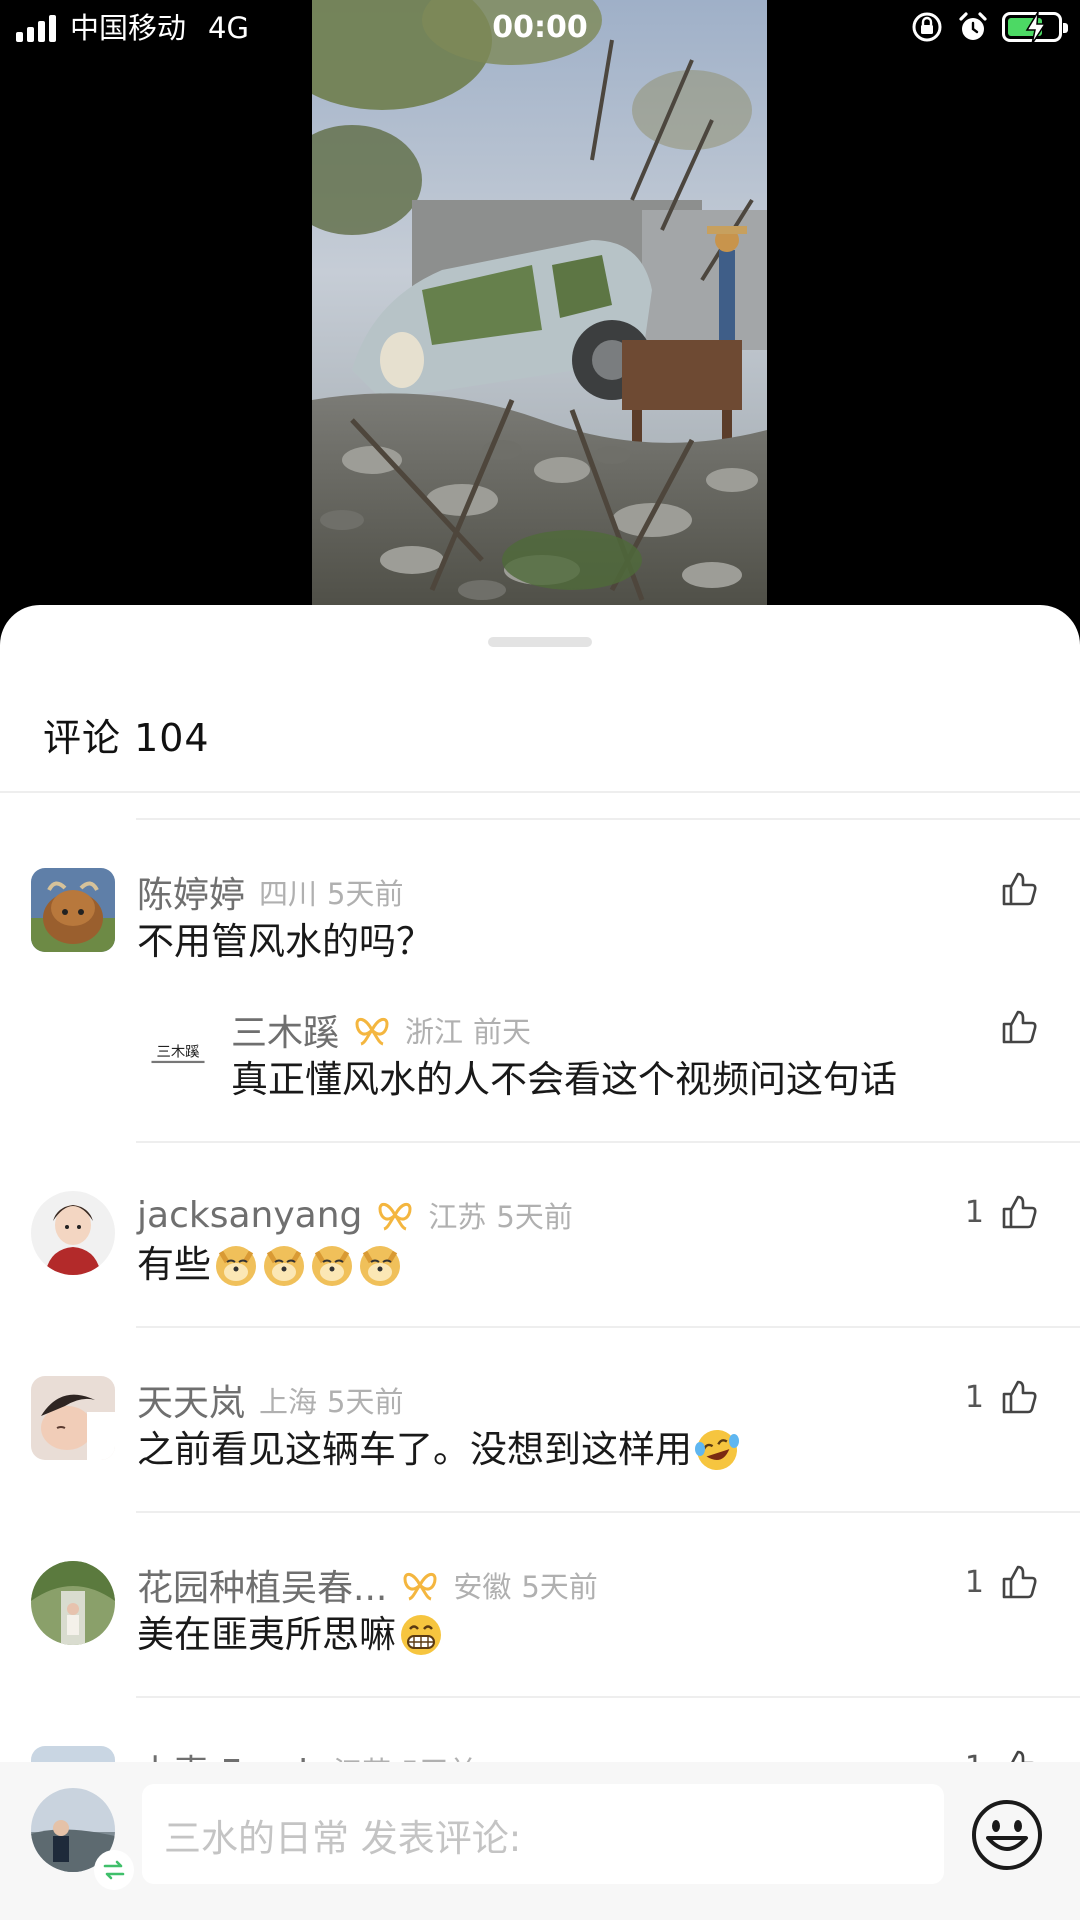  I want to click on comment-author: jacksanyang, so click(249, 1215).